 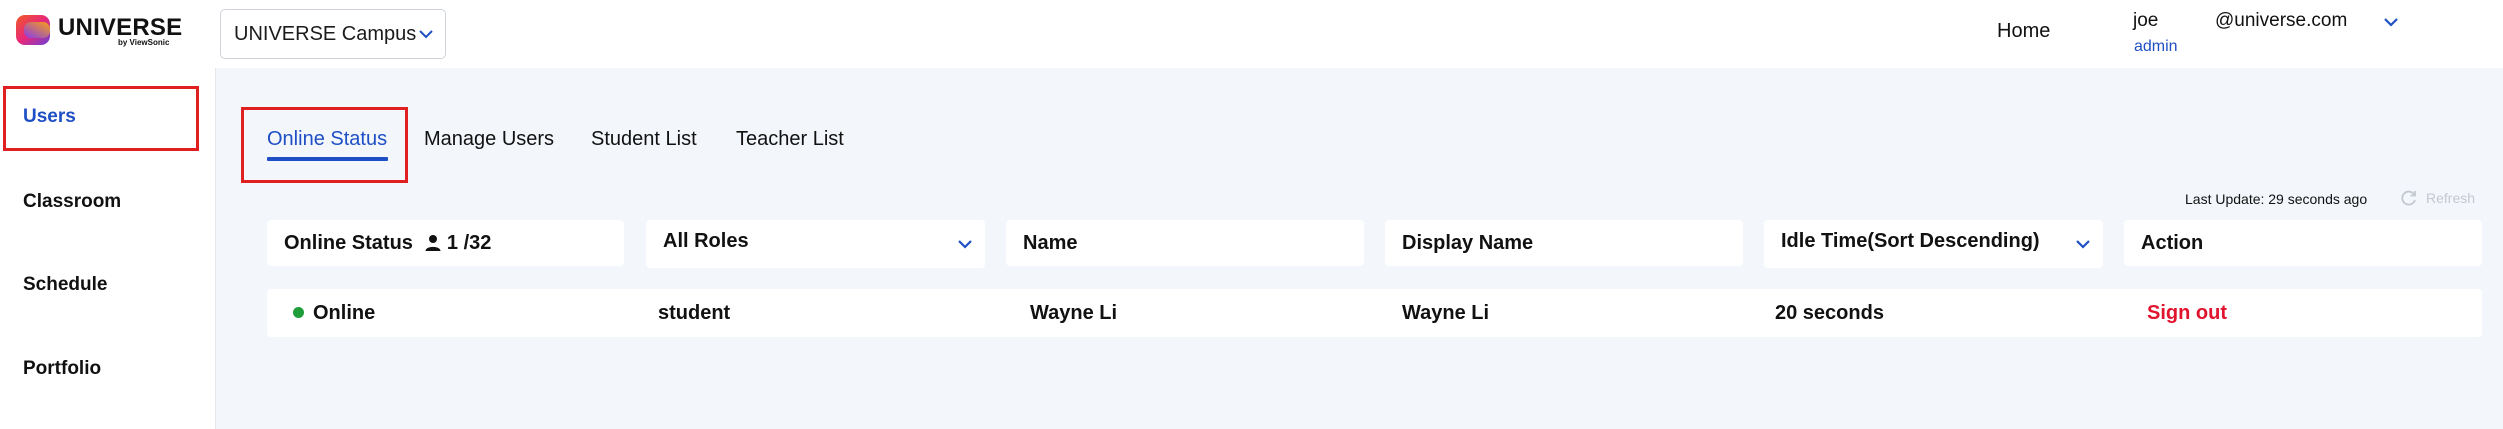 What do you see at coordinates (2146, 20) in the screenshot?
I see `user-name: joe` at bounding box center [2146, 20].